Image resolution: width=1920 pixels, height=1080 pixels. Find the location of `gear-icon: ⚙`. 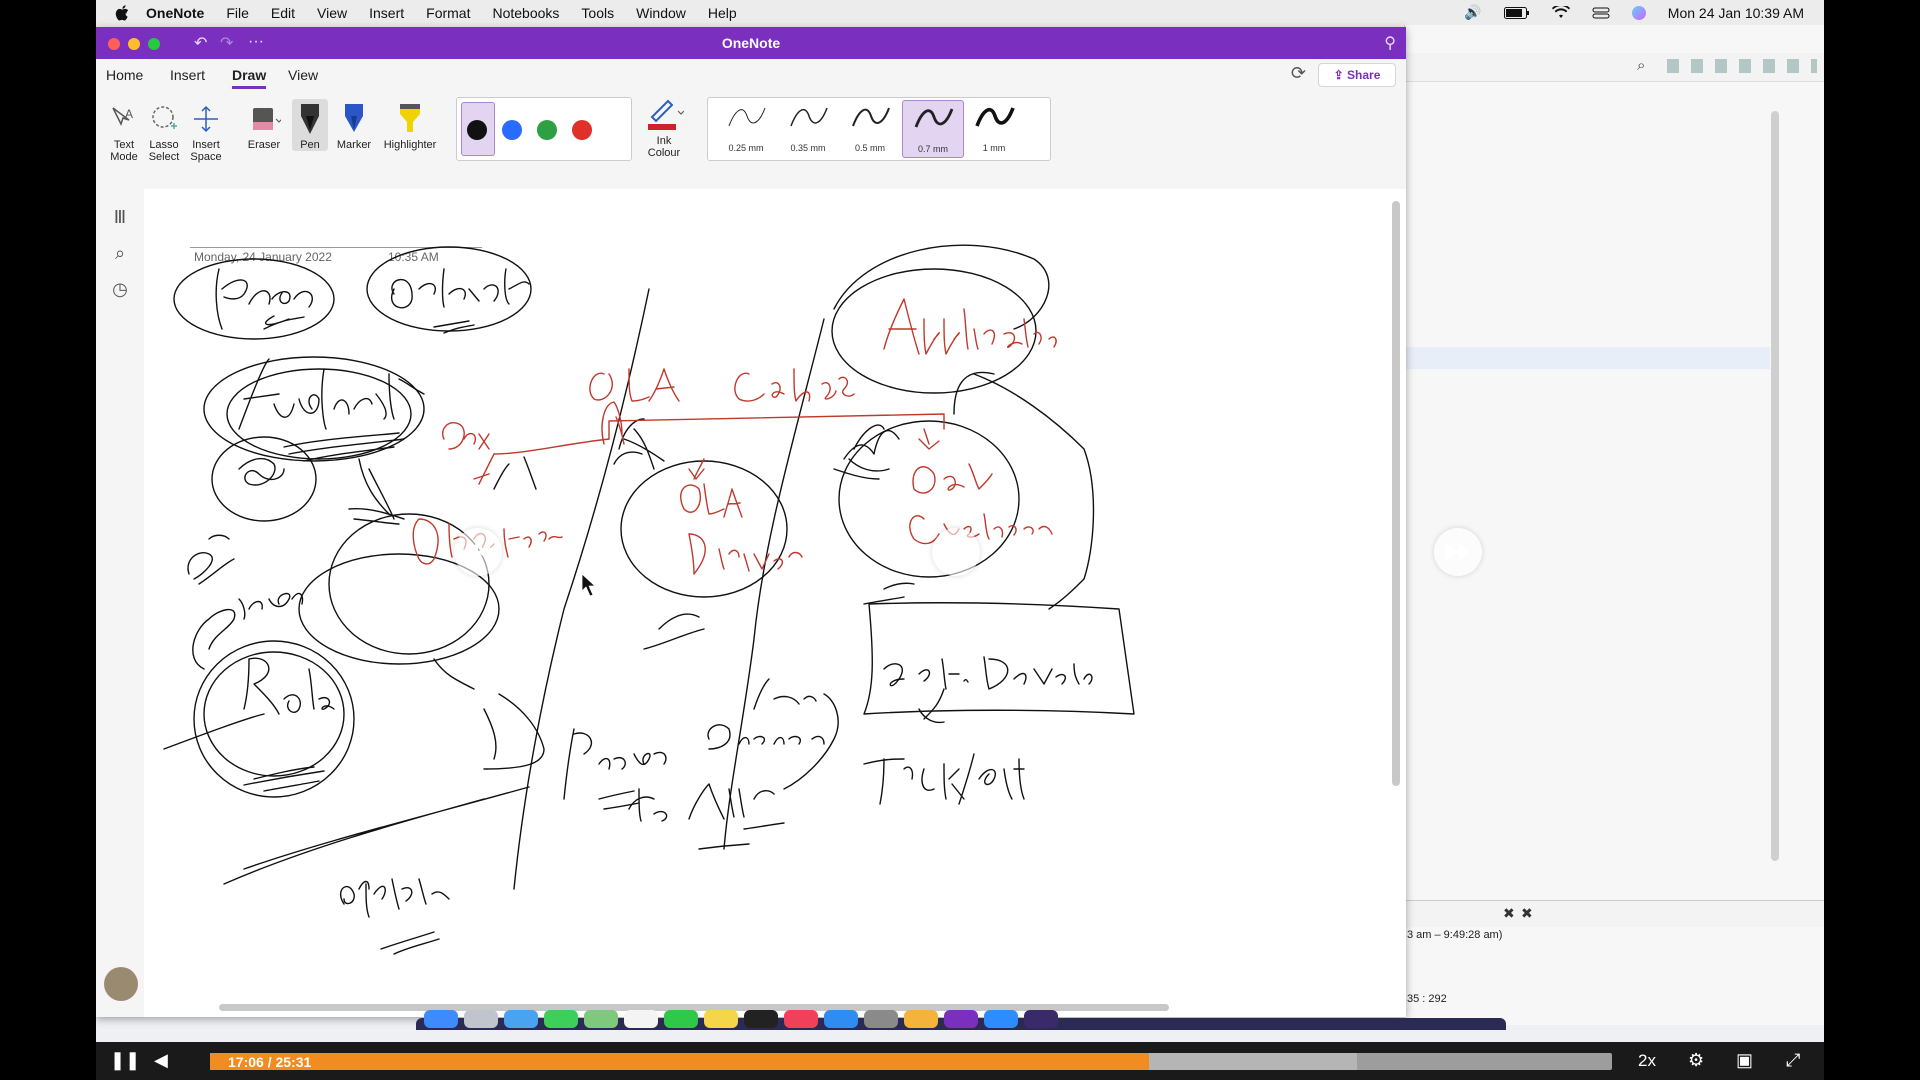

gear-icon: ⚙ is located at coordinates (1696, 1060).